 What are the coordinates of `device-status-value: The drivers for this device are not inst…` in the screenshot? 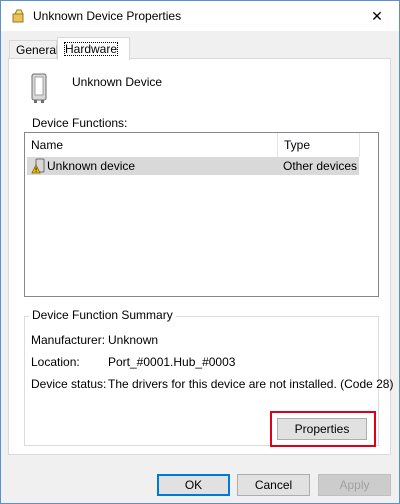 It's located at (251, 384).